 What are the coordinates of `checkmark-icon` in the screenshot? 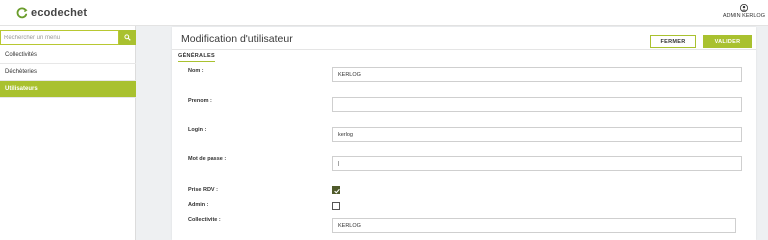 It's located at (337, 191).